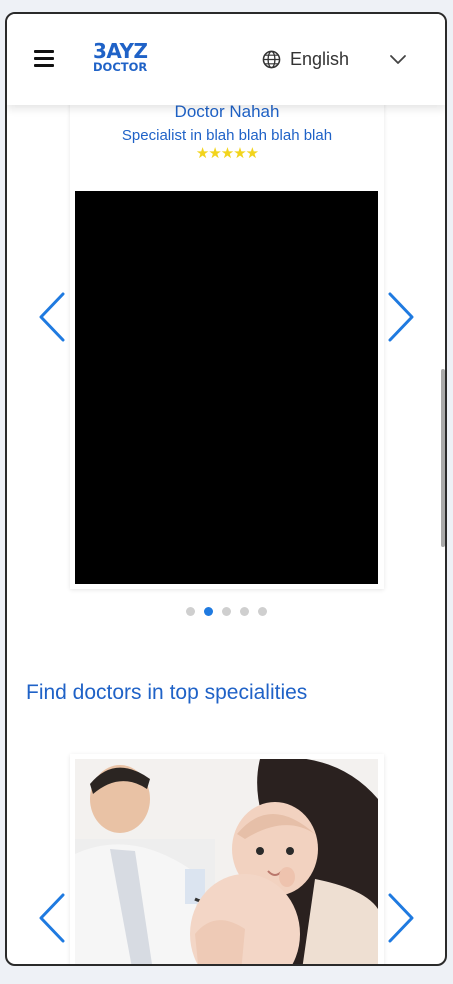 This screenshot has height=984, width=453. I want to click on carousel-dots, so click(226, 611).